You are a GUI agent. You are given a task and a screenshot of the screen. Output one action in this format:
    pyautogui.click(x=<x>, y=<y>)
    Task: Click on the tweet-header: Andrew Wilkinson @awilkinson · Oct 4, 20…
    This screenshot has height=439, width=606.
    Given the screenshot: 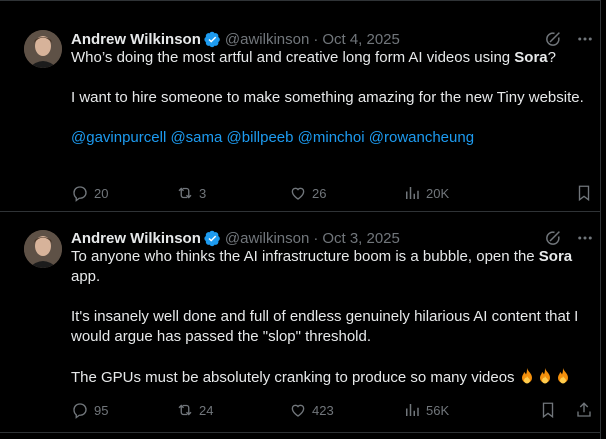 What is the action you would take?
    pyautogui.click(x=332, y=39)
    